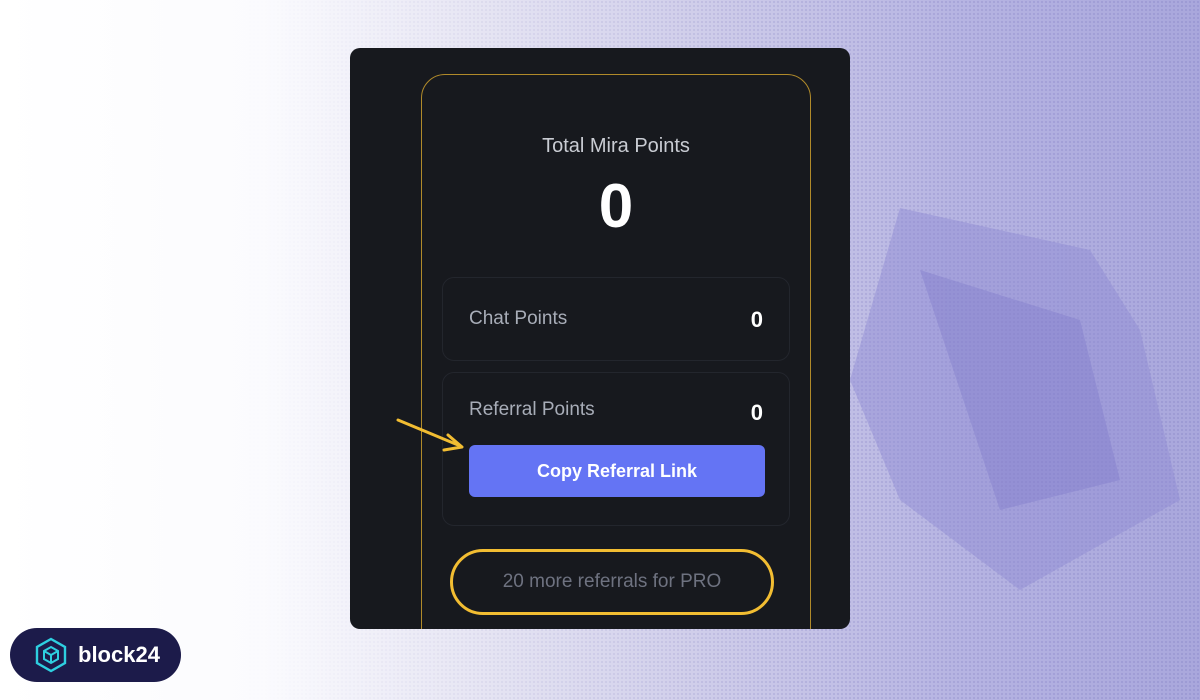  I want to click on pro-referrals-status: 20 more referrals for PRO, so click(612, 582).